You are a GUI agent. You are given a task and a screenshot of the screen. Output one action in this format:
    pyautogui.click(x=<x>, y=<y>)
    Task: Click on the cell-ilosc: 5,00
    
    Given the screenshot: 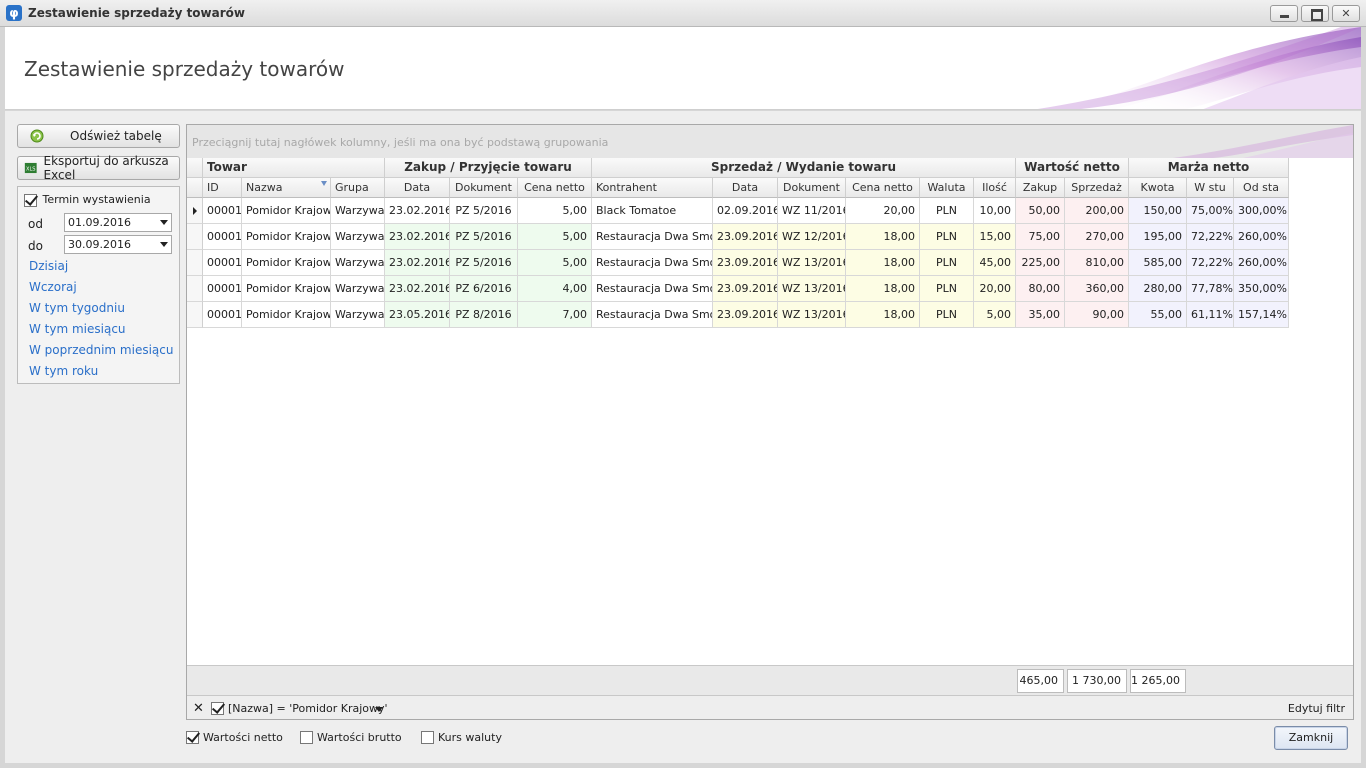 What is the action you would take?
    pyautogui.click(x=995, y=315)
    